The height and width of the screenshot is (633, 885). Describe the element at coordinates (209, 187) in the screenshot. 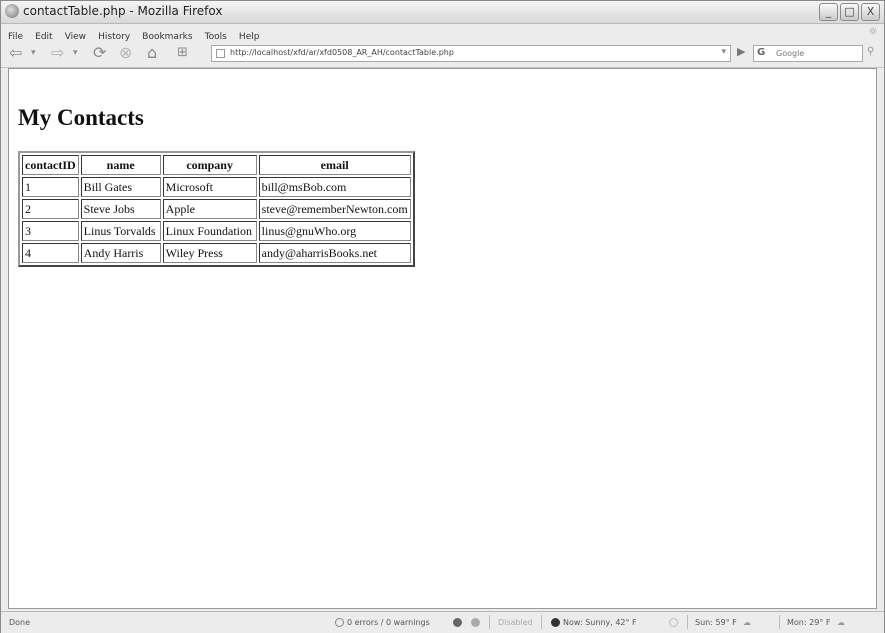

I see `table-cell: Microsoft` at that location.